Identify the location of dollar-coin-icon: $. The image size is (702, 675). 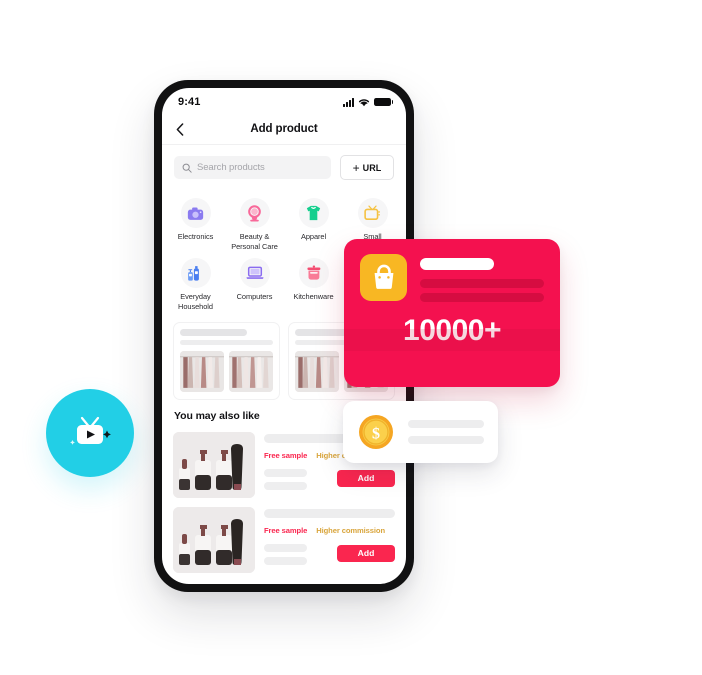
(376, 432).